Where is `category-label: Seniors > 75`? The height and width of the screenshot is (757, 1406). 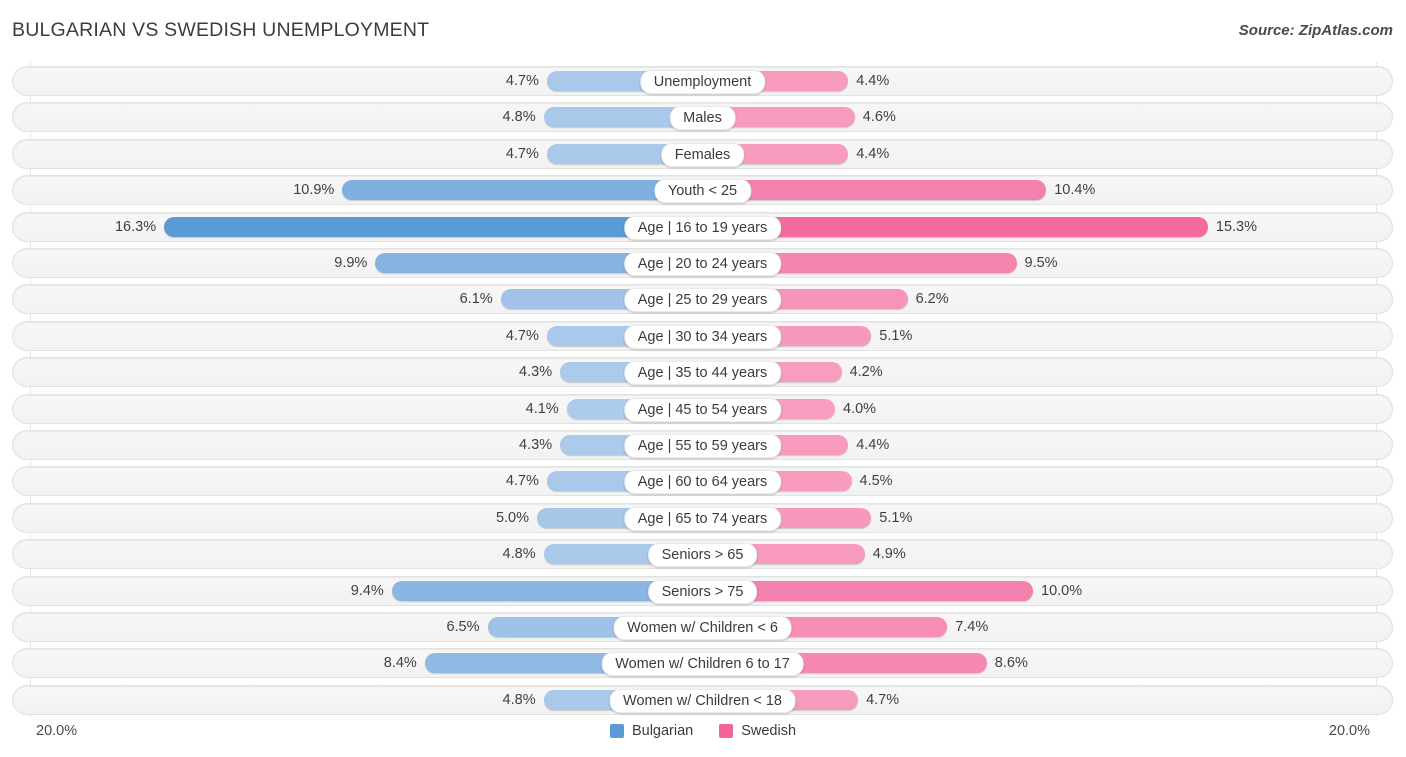
category-label: Seniors > 75 is located at coordinates (702, 591).